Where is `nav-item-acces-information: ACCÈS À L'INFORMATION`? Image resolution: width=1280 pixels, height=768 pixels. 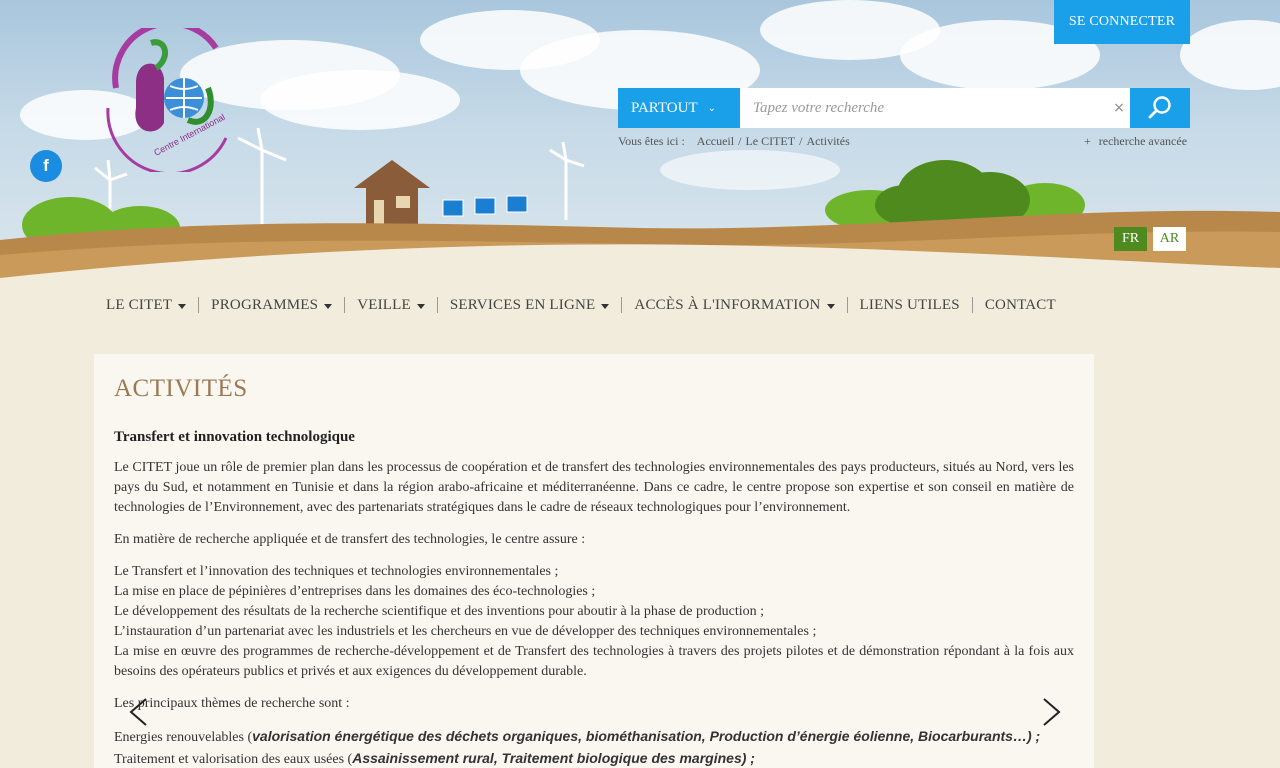 nav-item-acces-information: ACCÈS À L'INFORMATION is located at coordinates (733, 305).